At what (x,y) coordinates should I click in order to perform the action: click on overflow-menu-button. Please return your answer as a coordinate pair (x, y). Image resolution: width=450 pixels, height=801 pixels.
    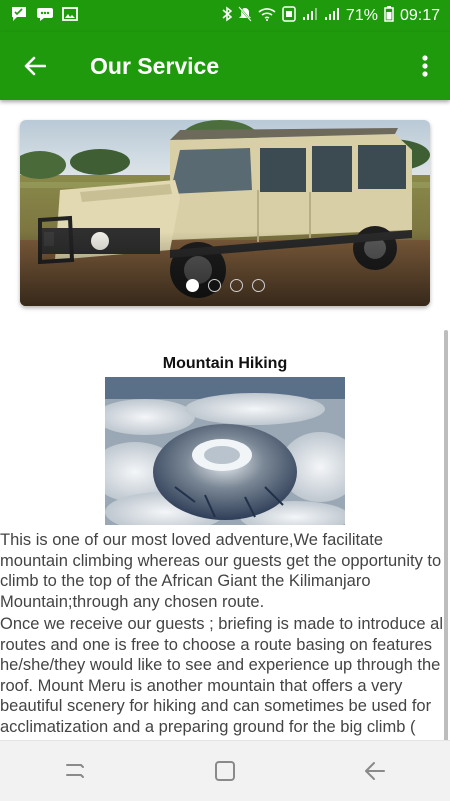
    Looking at the image, I should click on (425, 66).